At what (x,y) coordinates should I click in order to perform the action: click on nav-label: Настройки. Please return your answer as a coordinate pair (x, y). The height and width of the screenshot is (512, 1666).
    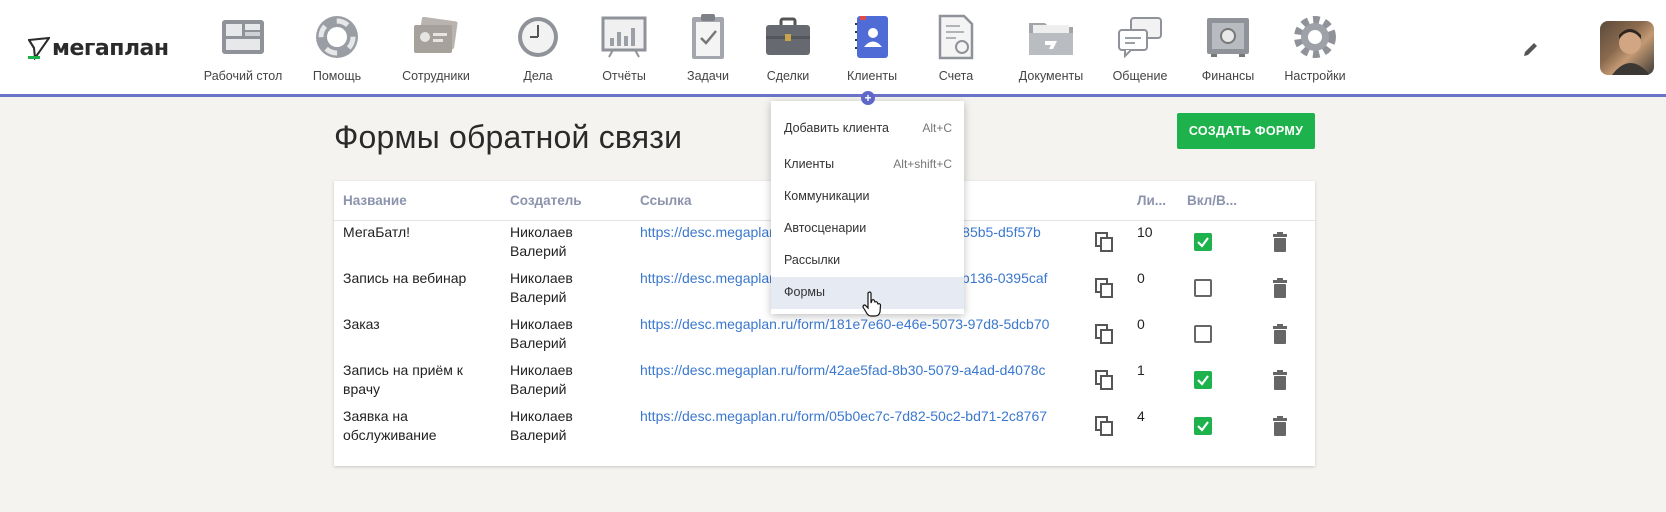
    Looking at the image, I should click on (1315, 76).